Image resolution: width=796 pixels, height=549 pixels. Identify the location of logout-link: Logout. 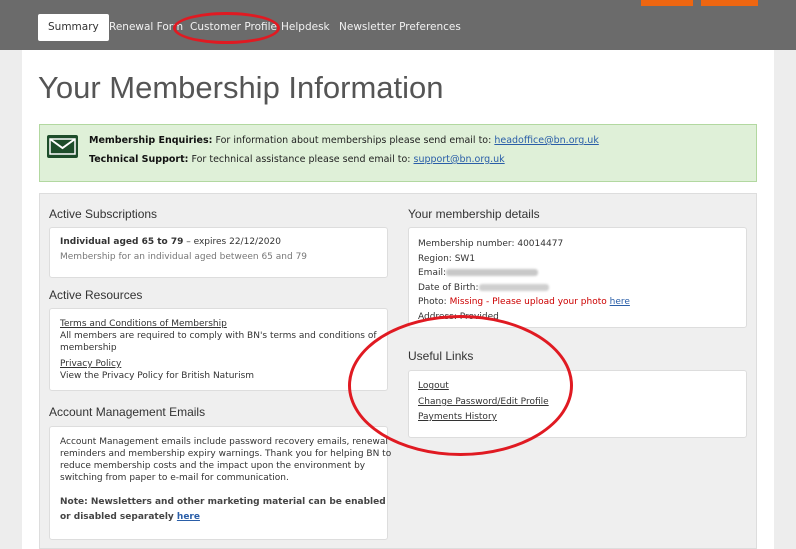
(433, 386).